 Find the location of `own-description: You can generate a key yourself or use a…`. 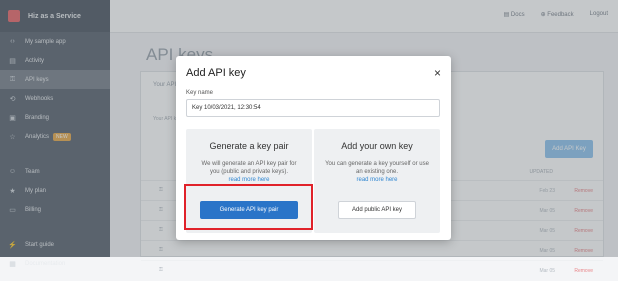

own-description: You can generate a key yourself or use a… is located at coordinates (377, 168).